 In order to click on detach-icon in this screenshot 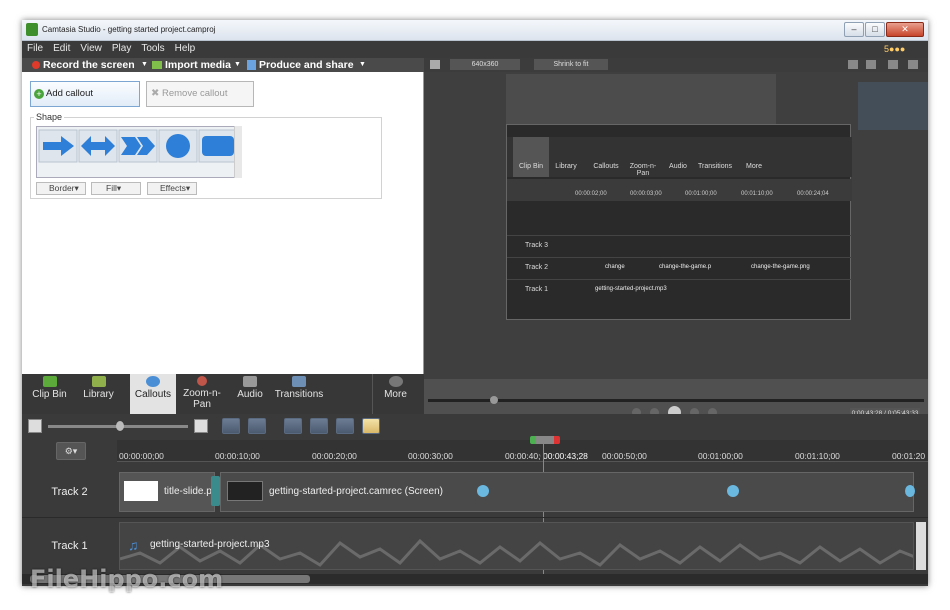, I will do `click(893, 64)`.